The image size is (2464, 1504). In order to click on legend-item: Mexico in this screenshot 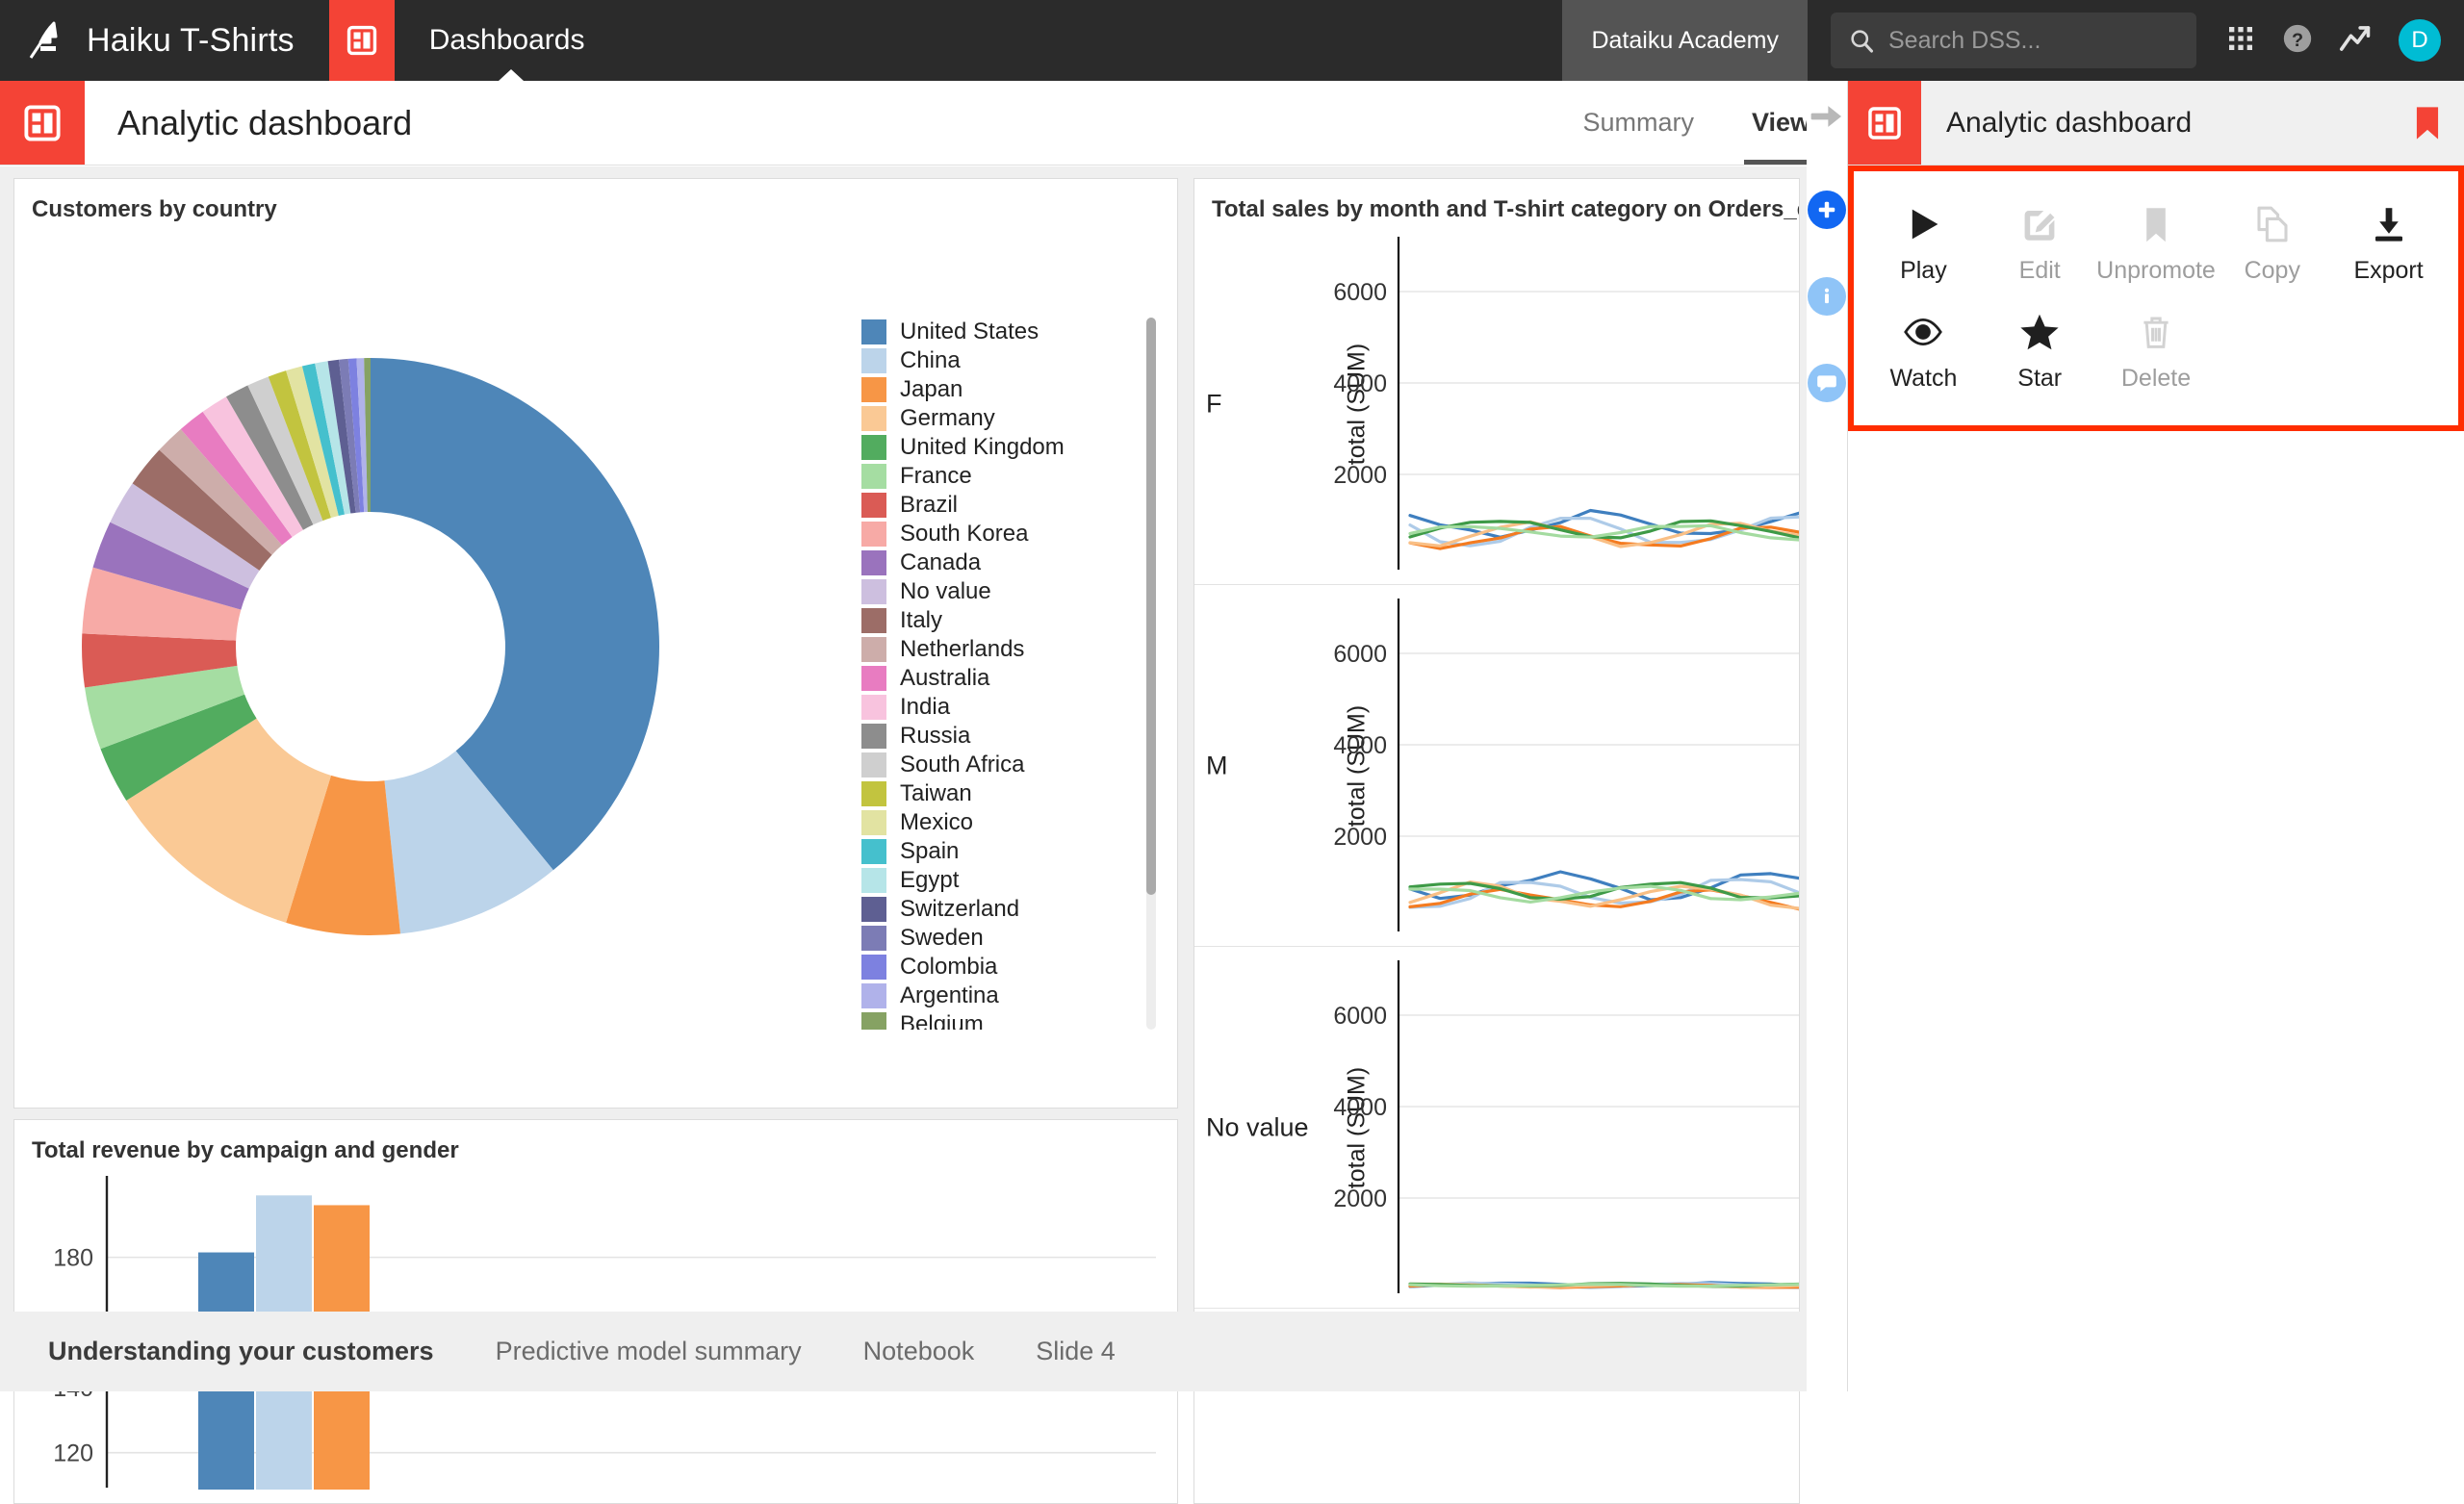, I will do `click(1000, 823)`.